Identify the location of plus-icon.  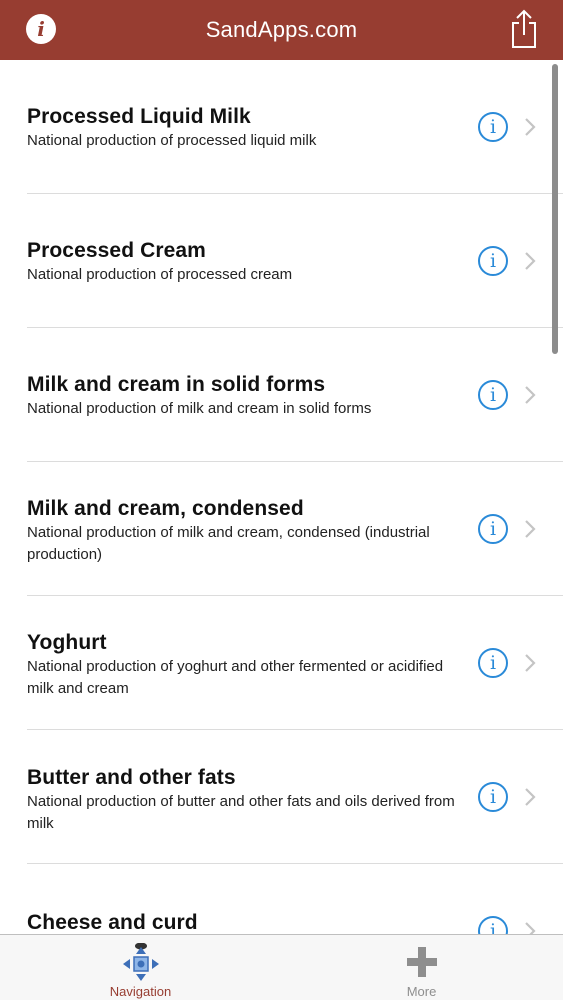
(421, 962).